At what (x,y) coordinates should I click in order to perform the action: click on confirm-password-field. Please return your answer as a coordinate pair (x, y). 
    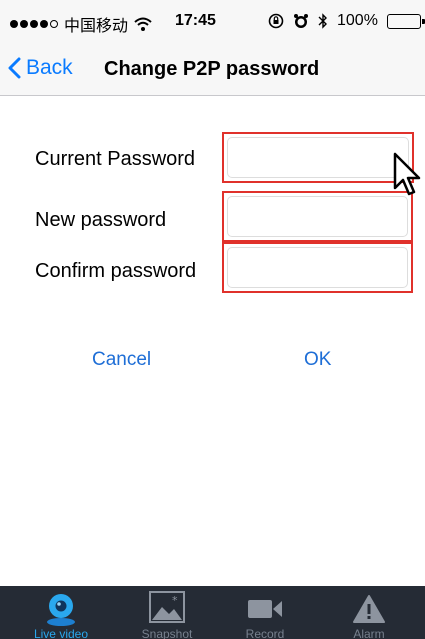
    Looking at the image, I should click on (317, 267).